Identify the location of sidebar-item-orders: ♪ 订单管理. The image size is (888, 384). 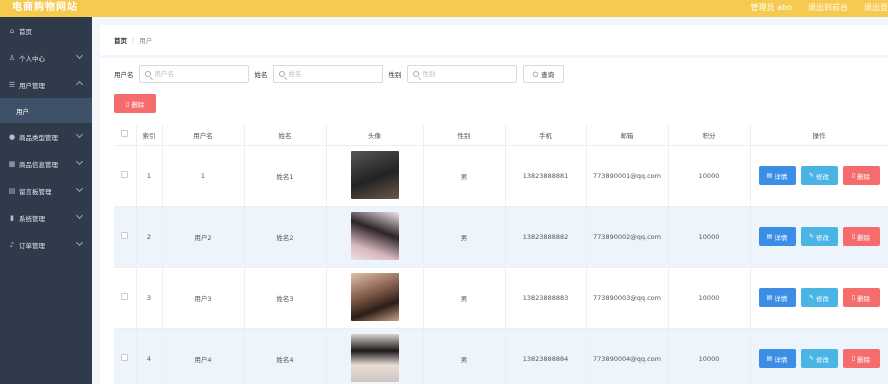
(46, 244).